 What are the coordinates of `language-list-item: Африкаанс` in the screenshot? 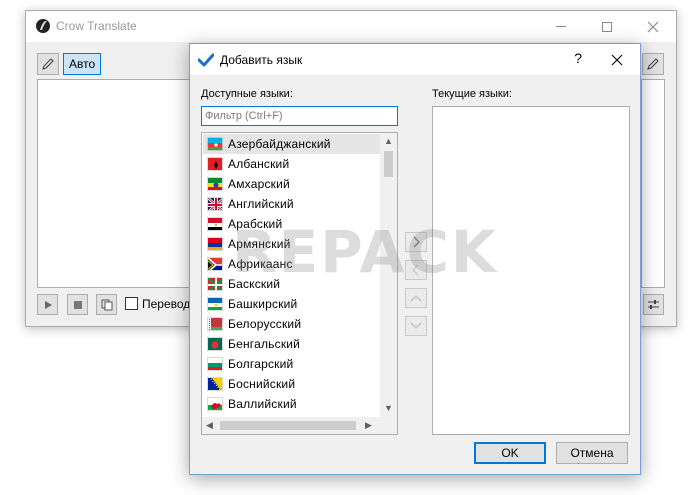 It's located at (291, 264).